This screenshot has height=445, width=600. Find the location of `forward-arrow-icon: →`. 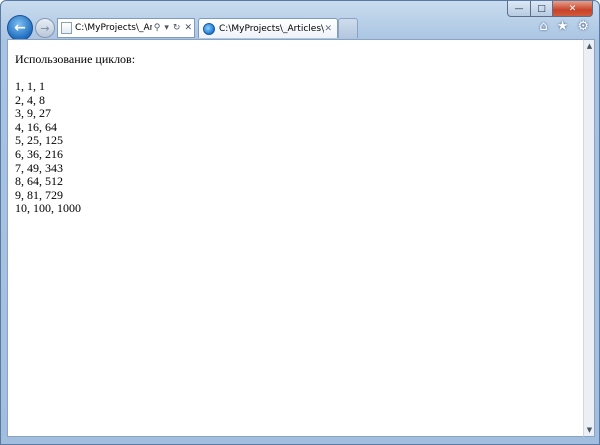

forward-arrow-icon: → is located at coordinates (45, 28).